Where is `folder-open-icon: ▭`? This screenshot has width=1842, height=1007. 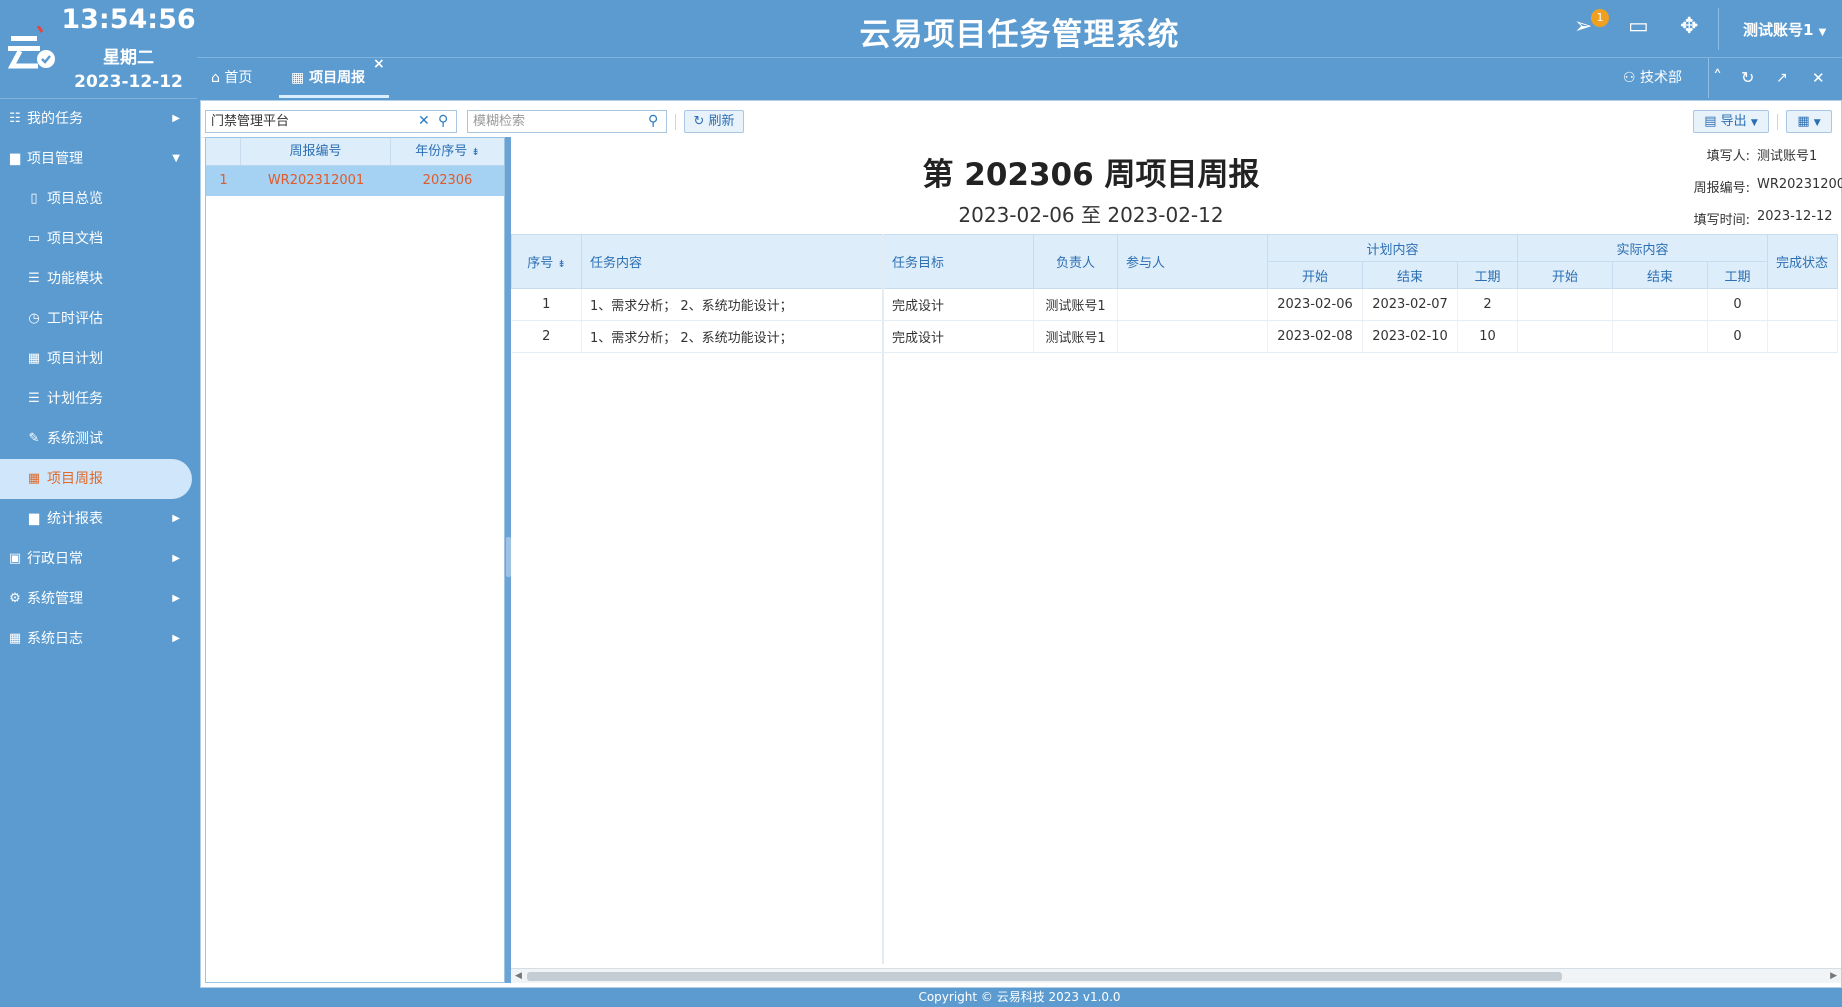 folder-open-icon: ▭ is located at coordinates (34, 238).